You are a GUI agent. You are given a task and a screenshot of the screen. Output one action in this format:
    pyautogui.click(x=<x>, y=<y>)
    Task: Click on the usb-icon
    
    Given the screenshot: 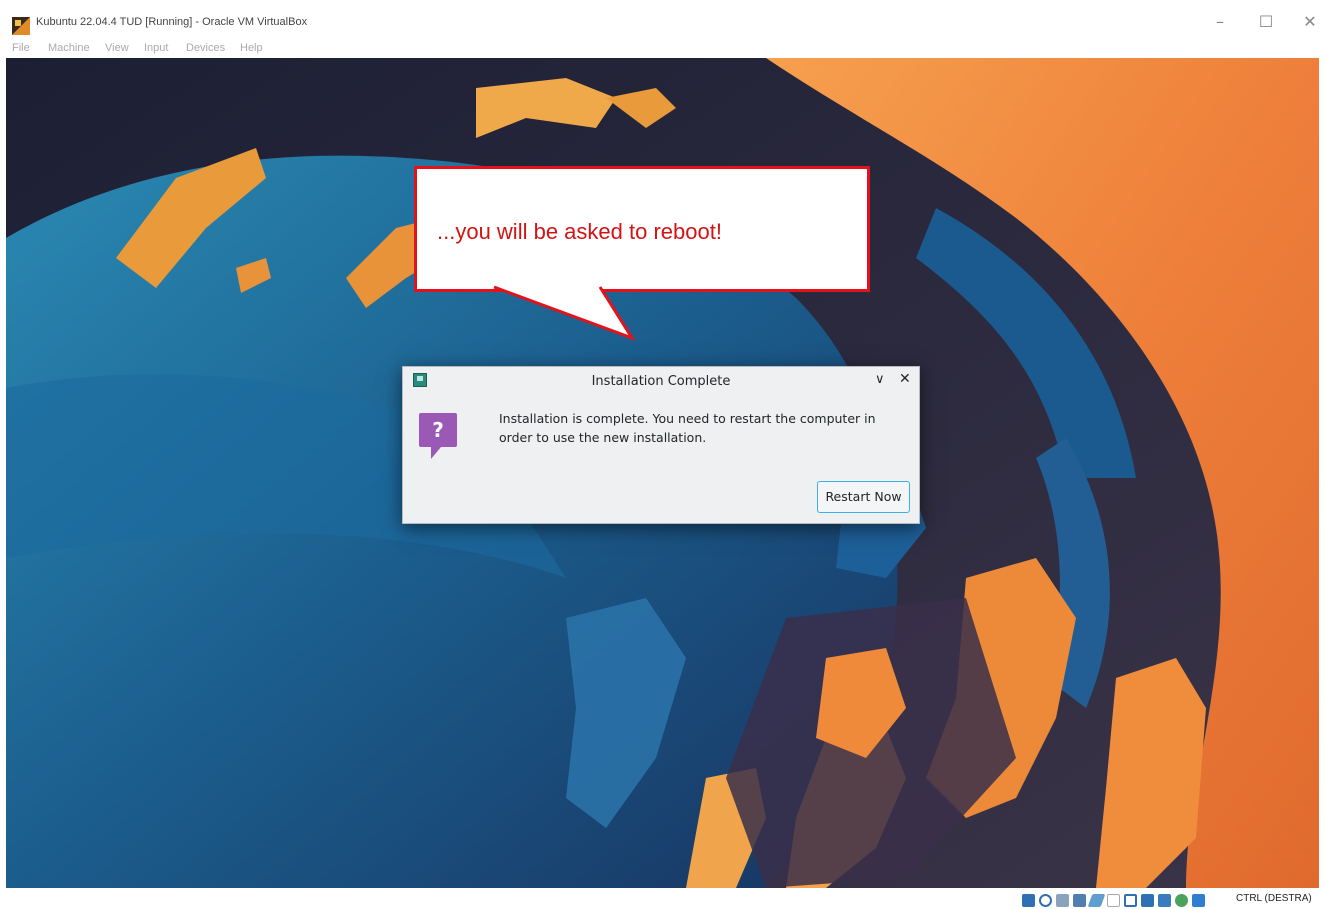 What is the action you would take?
    pyautogui.click(x=1096, y=900)
    